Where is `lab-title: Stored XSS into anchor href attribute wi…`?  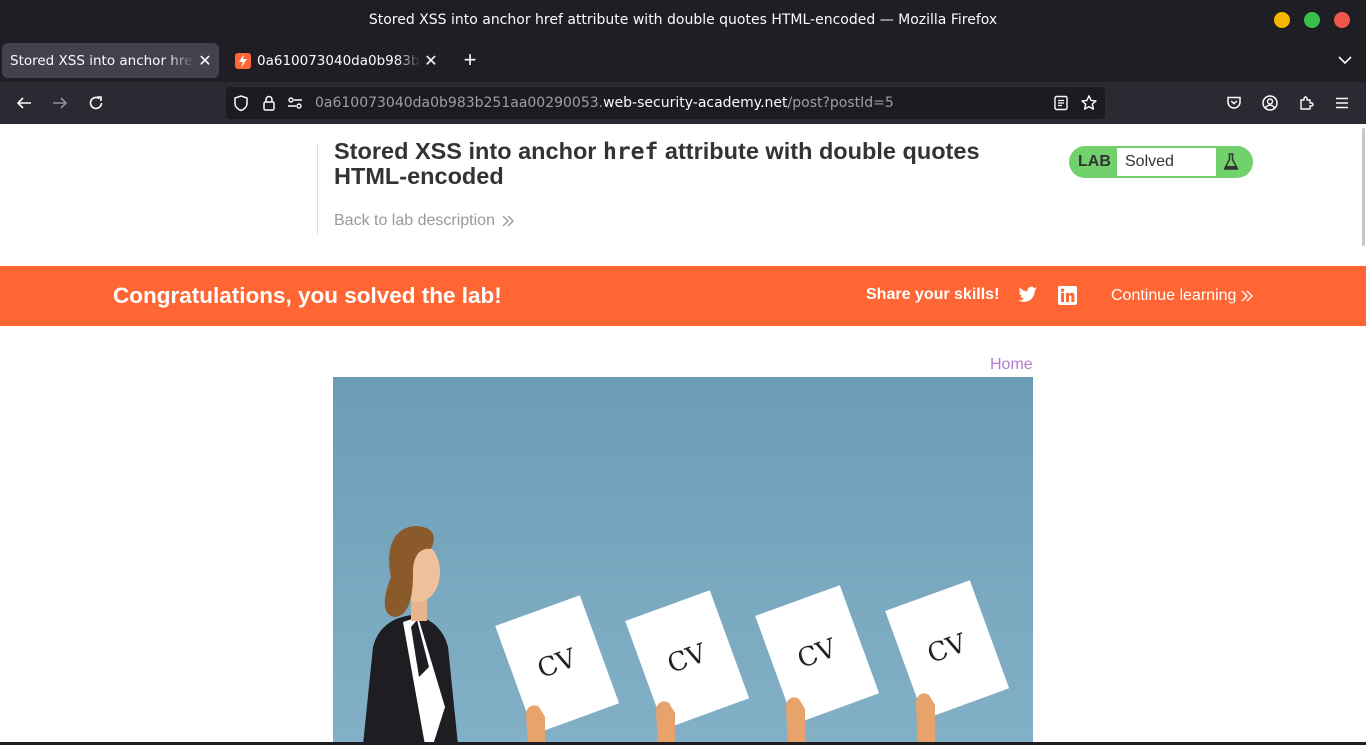
lab-title: Stored XSS into anchor href attribute wi… is located at coordinates (657, 163).